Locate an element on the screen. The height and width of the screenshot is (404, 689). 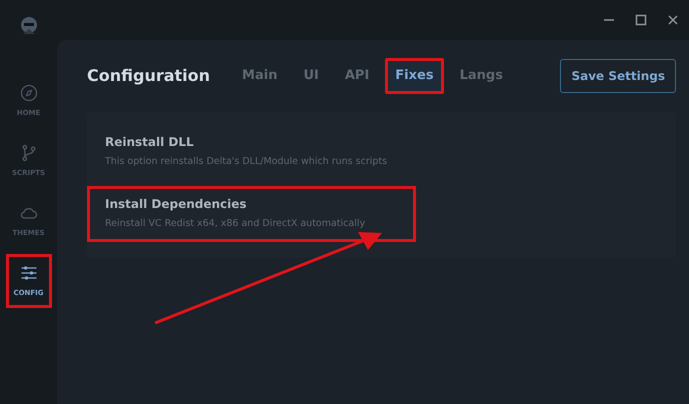
page-title: Configuration is located at coordinates (148, 75).